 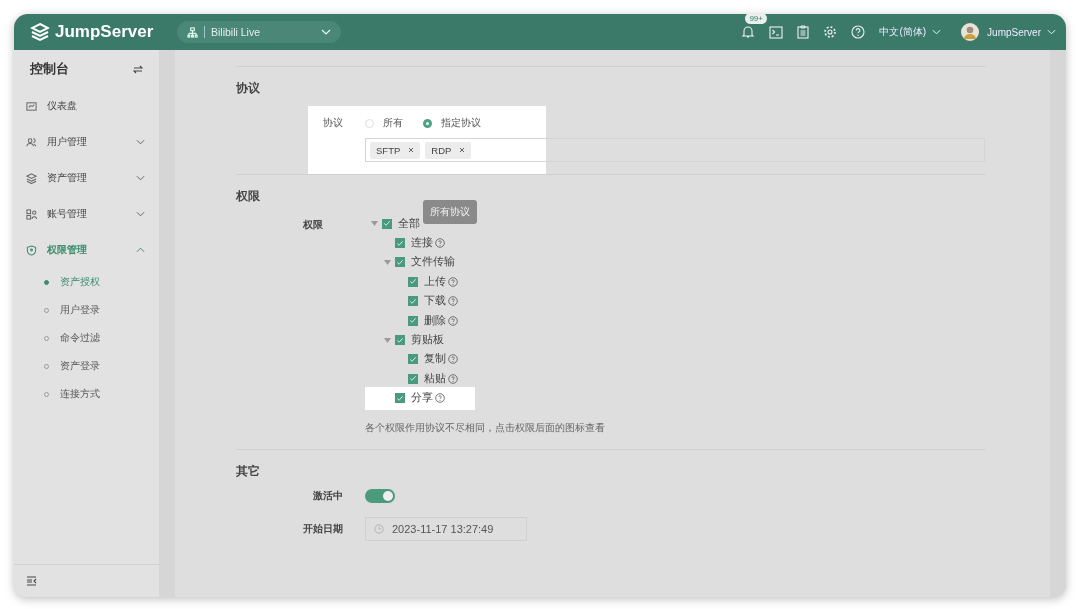 What do you see at coordinates (830, 32) in the screenshot?
I see `settings-icon` at bounding box center [830, 32].